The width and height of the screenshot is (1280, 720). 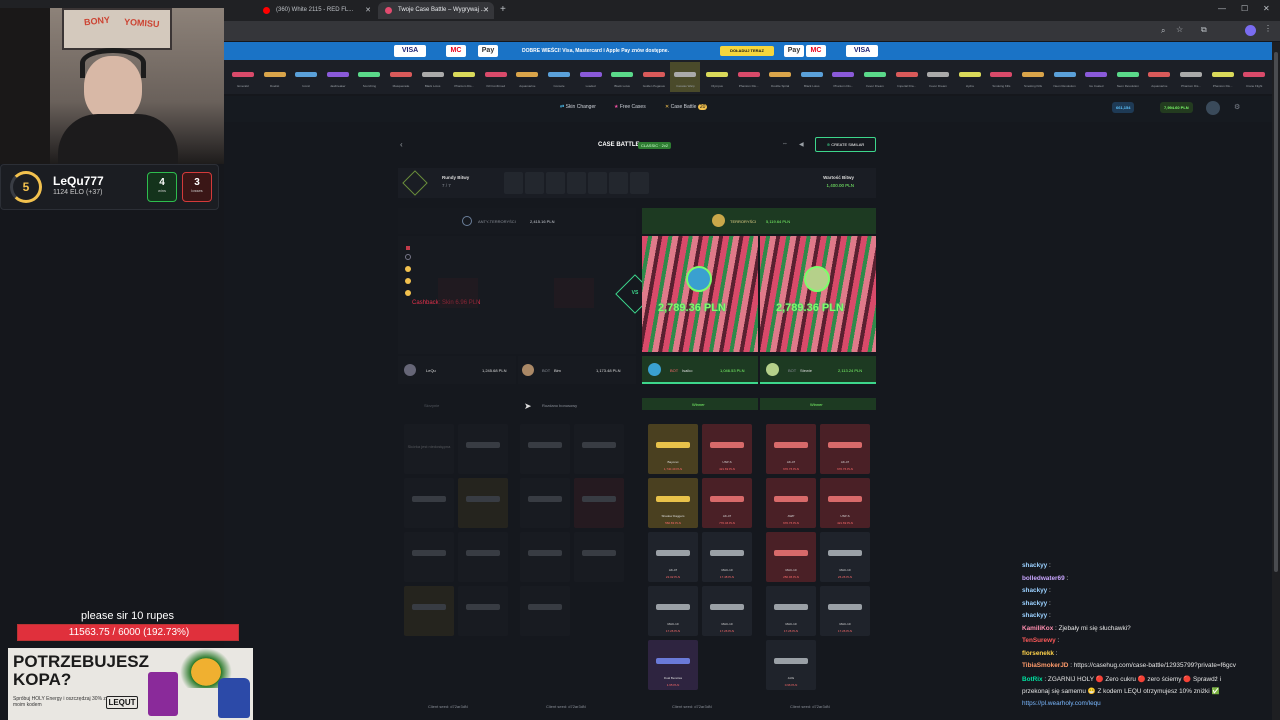 What do you see at coordinates (316, 10) in the screenshot?
I see `tab-youtube: (360) White 2115 - RED FL... ✕` at bounding box center [316, 10].